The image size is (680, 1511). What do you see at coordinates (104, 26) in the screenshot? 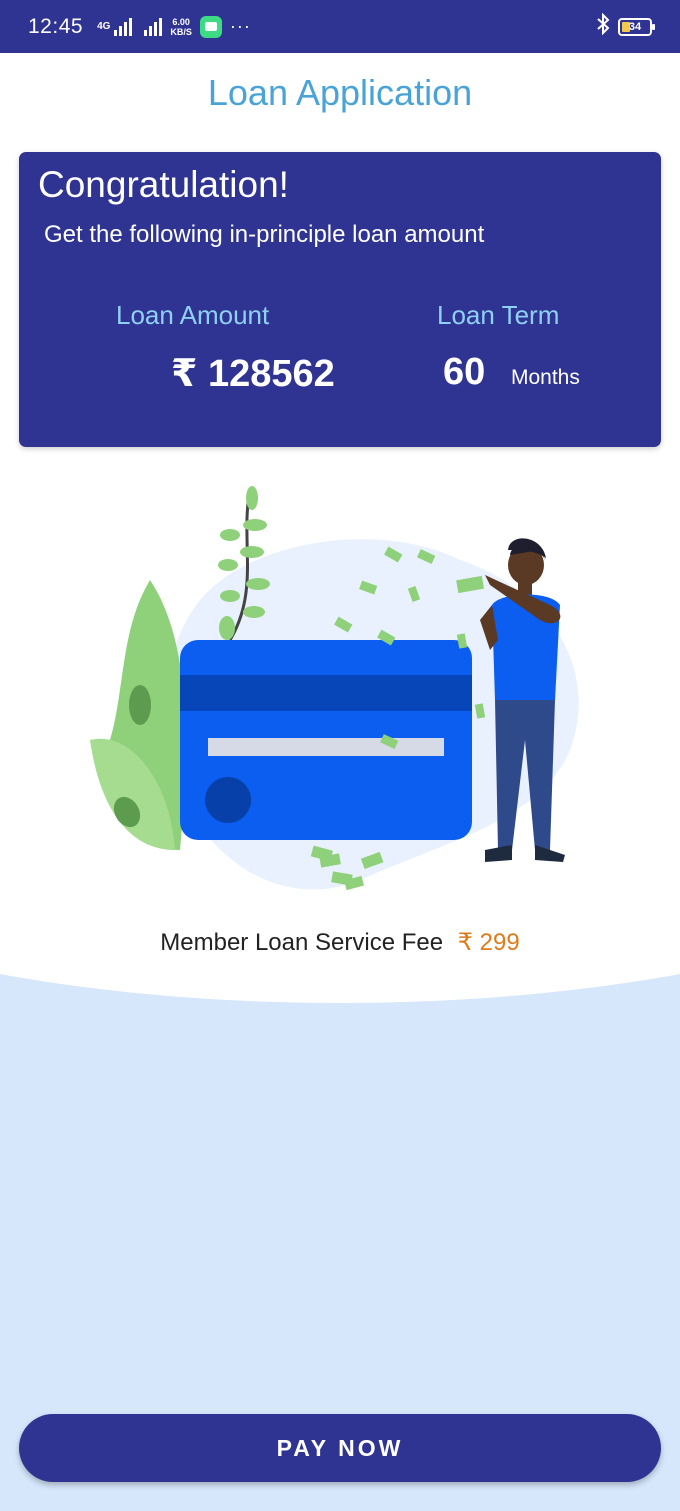
I see `network-type: 4G` at bounding box center [104, 26].